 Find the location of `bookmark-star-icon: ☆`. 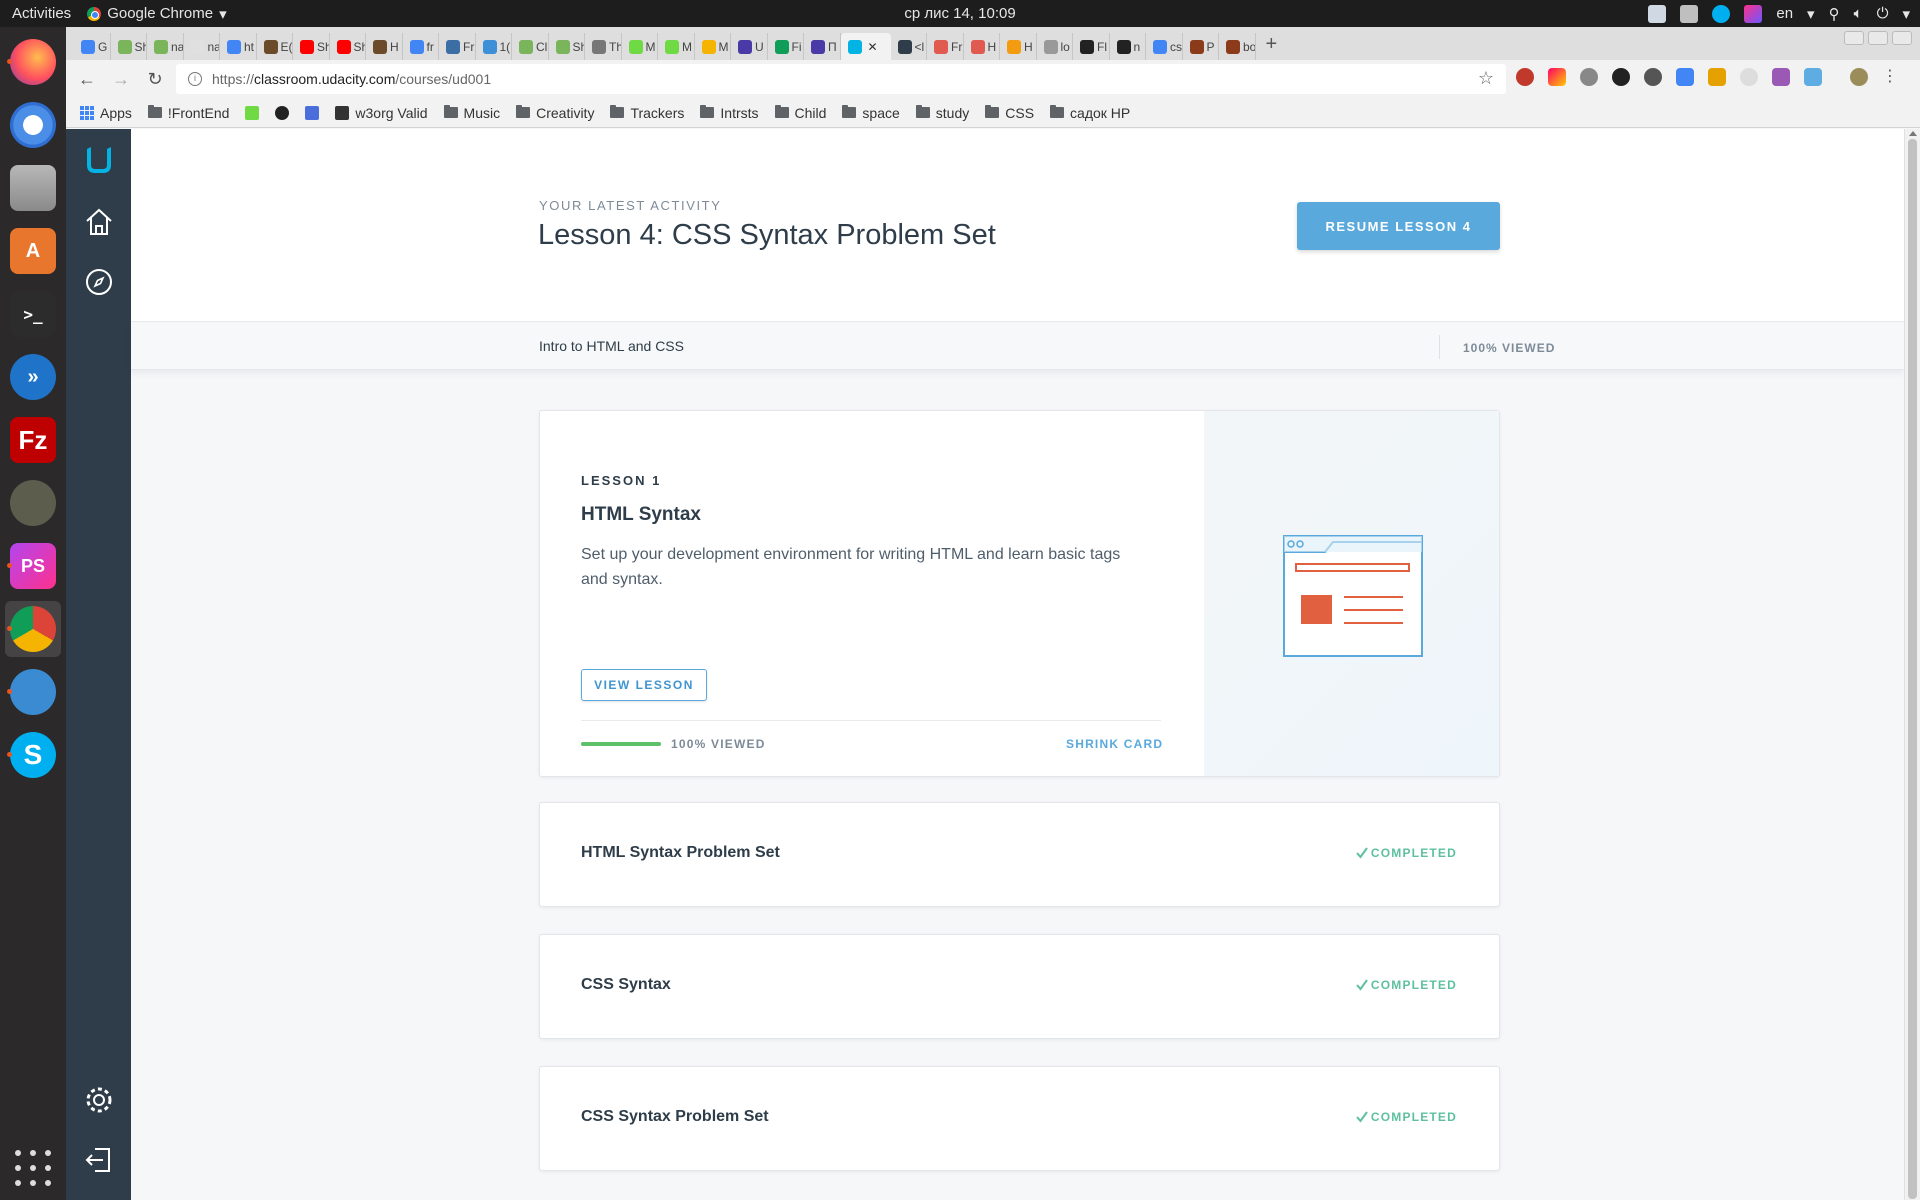

bookmark-star-icon: ☆ is located at coordinates (1486, 78).